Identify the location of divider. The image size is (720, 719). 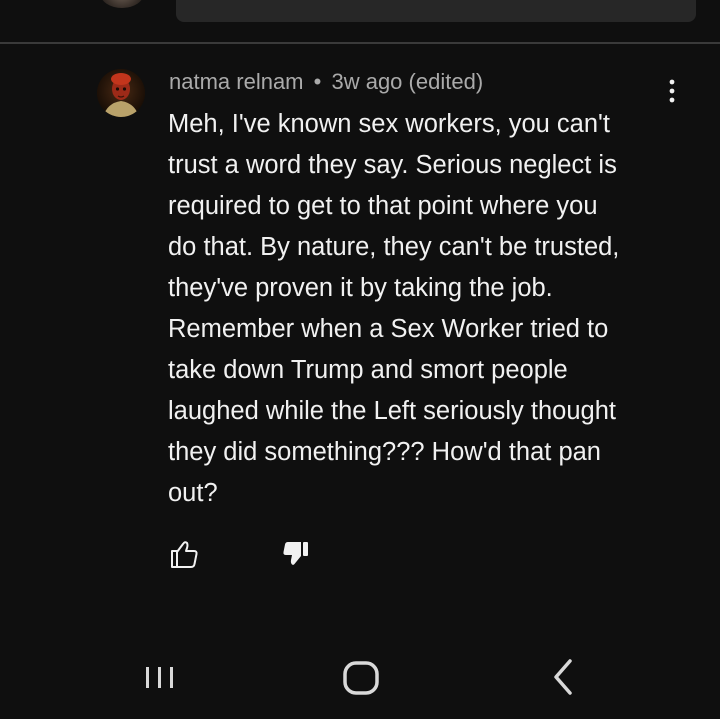
(360, 43).